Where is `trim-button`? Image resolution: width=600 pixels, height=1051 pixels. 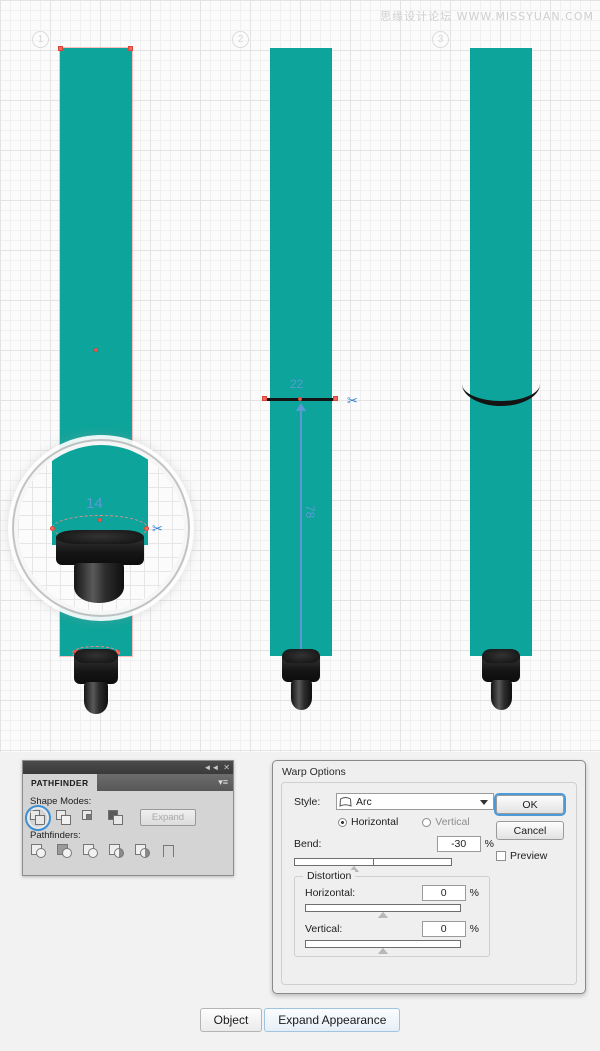
trim-button is located at coordinates (64, 851).